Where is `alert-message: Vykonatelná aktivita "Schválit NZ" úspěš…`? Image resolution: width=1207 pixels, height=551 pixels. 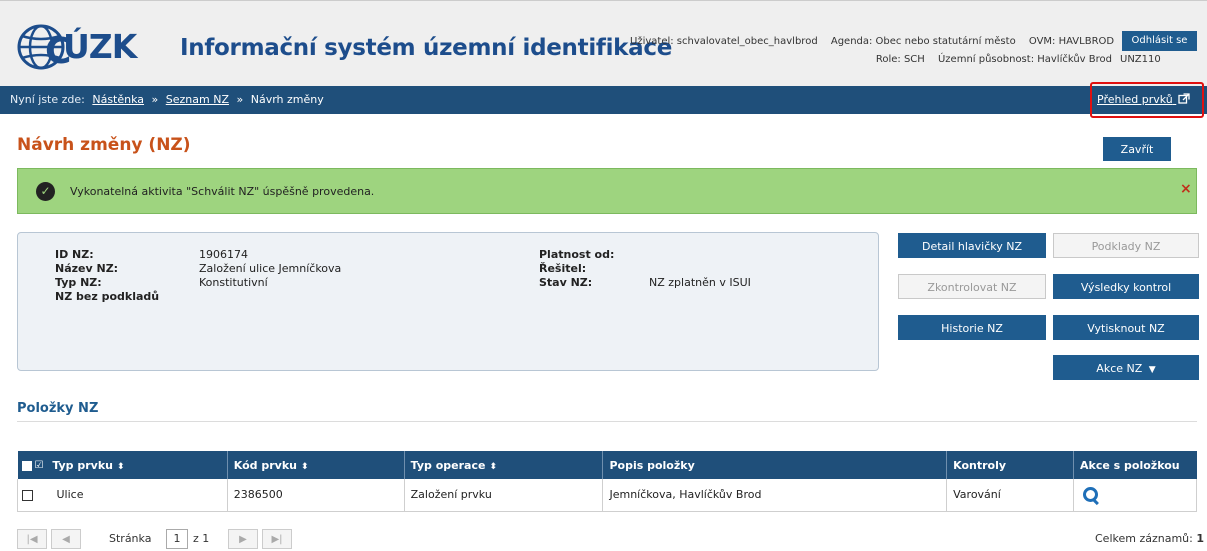 alert-message: Vykonatelná aktivita "Schválit NZ" úspěš… is located at coordinates (222, 191).